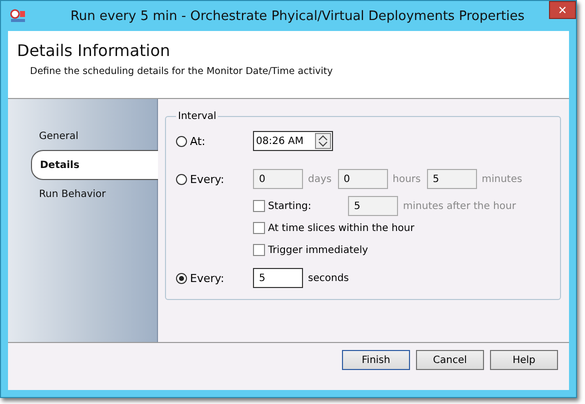 The width and height of the screenshot is (585, 404). I want to click on group-label: Interval, so click(197, 116).